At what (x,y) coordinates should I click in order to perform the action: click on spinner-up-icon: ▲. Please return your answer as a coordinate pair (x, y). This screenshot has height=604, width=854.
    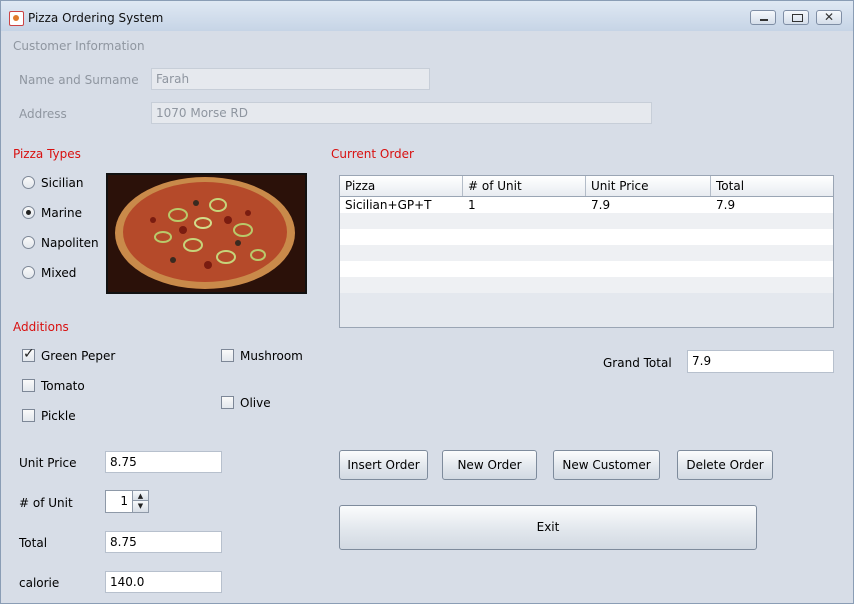
    Looking at the image, I should click on (140, 496).